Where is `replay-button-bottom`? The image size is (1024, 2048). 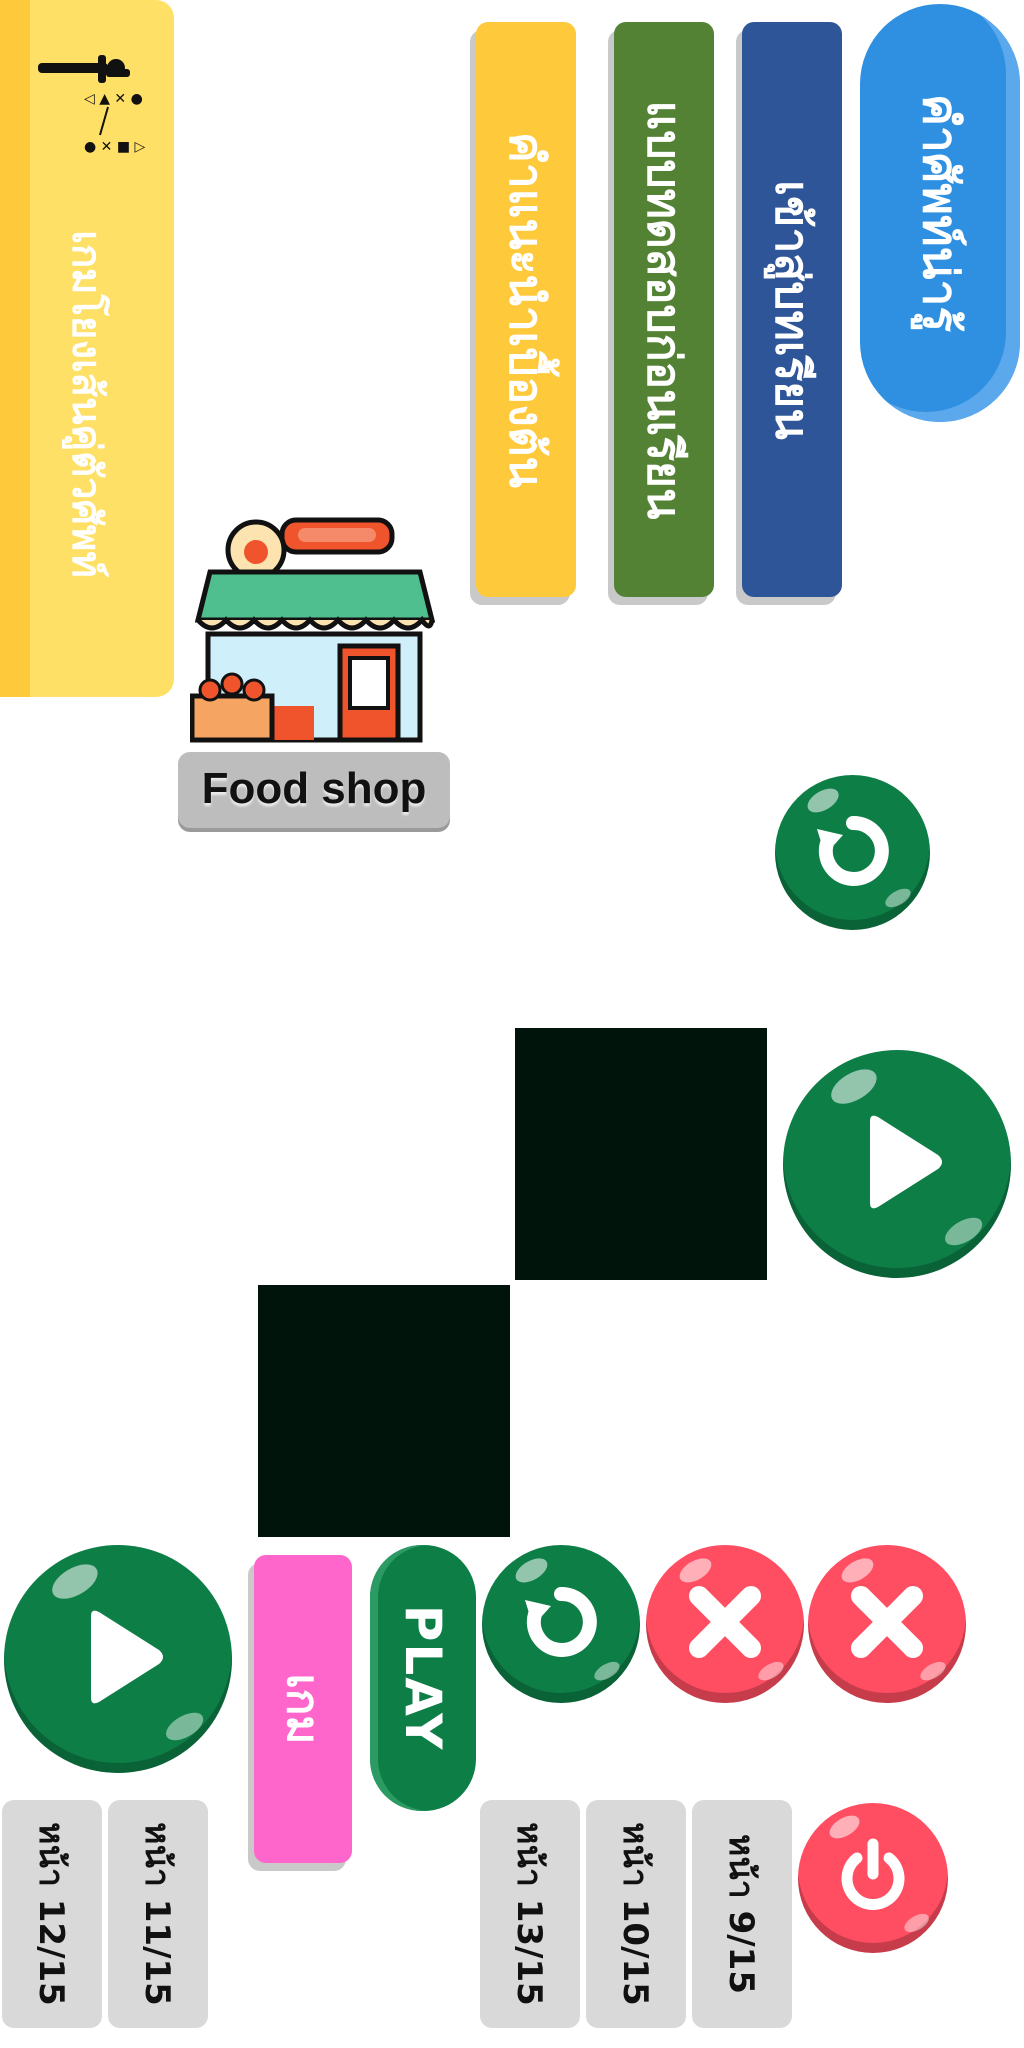 replay-button-bottom is located at coordinates (561, 1624).